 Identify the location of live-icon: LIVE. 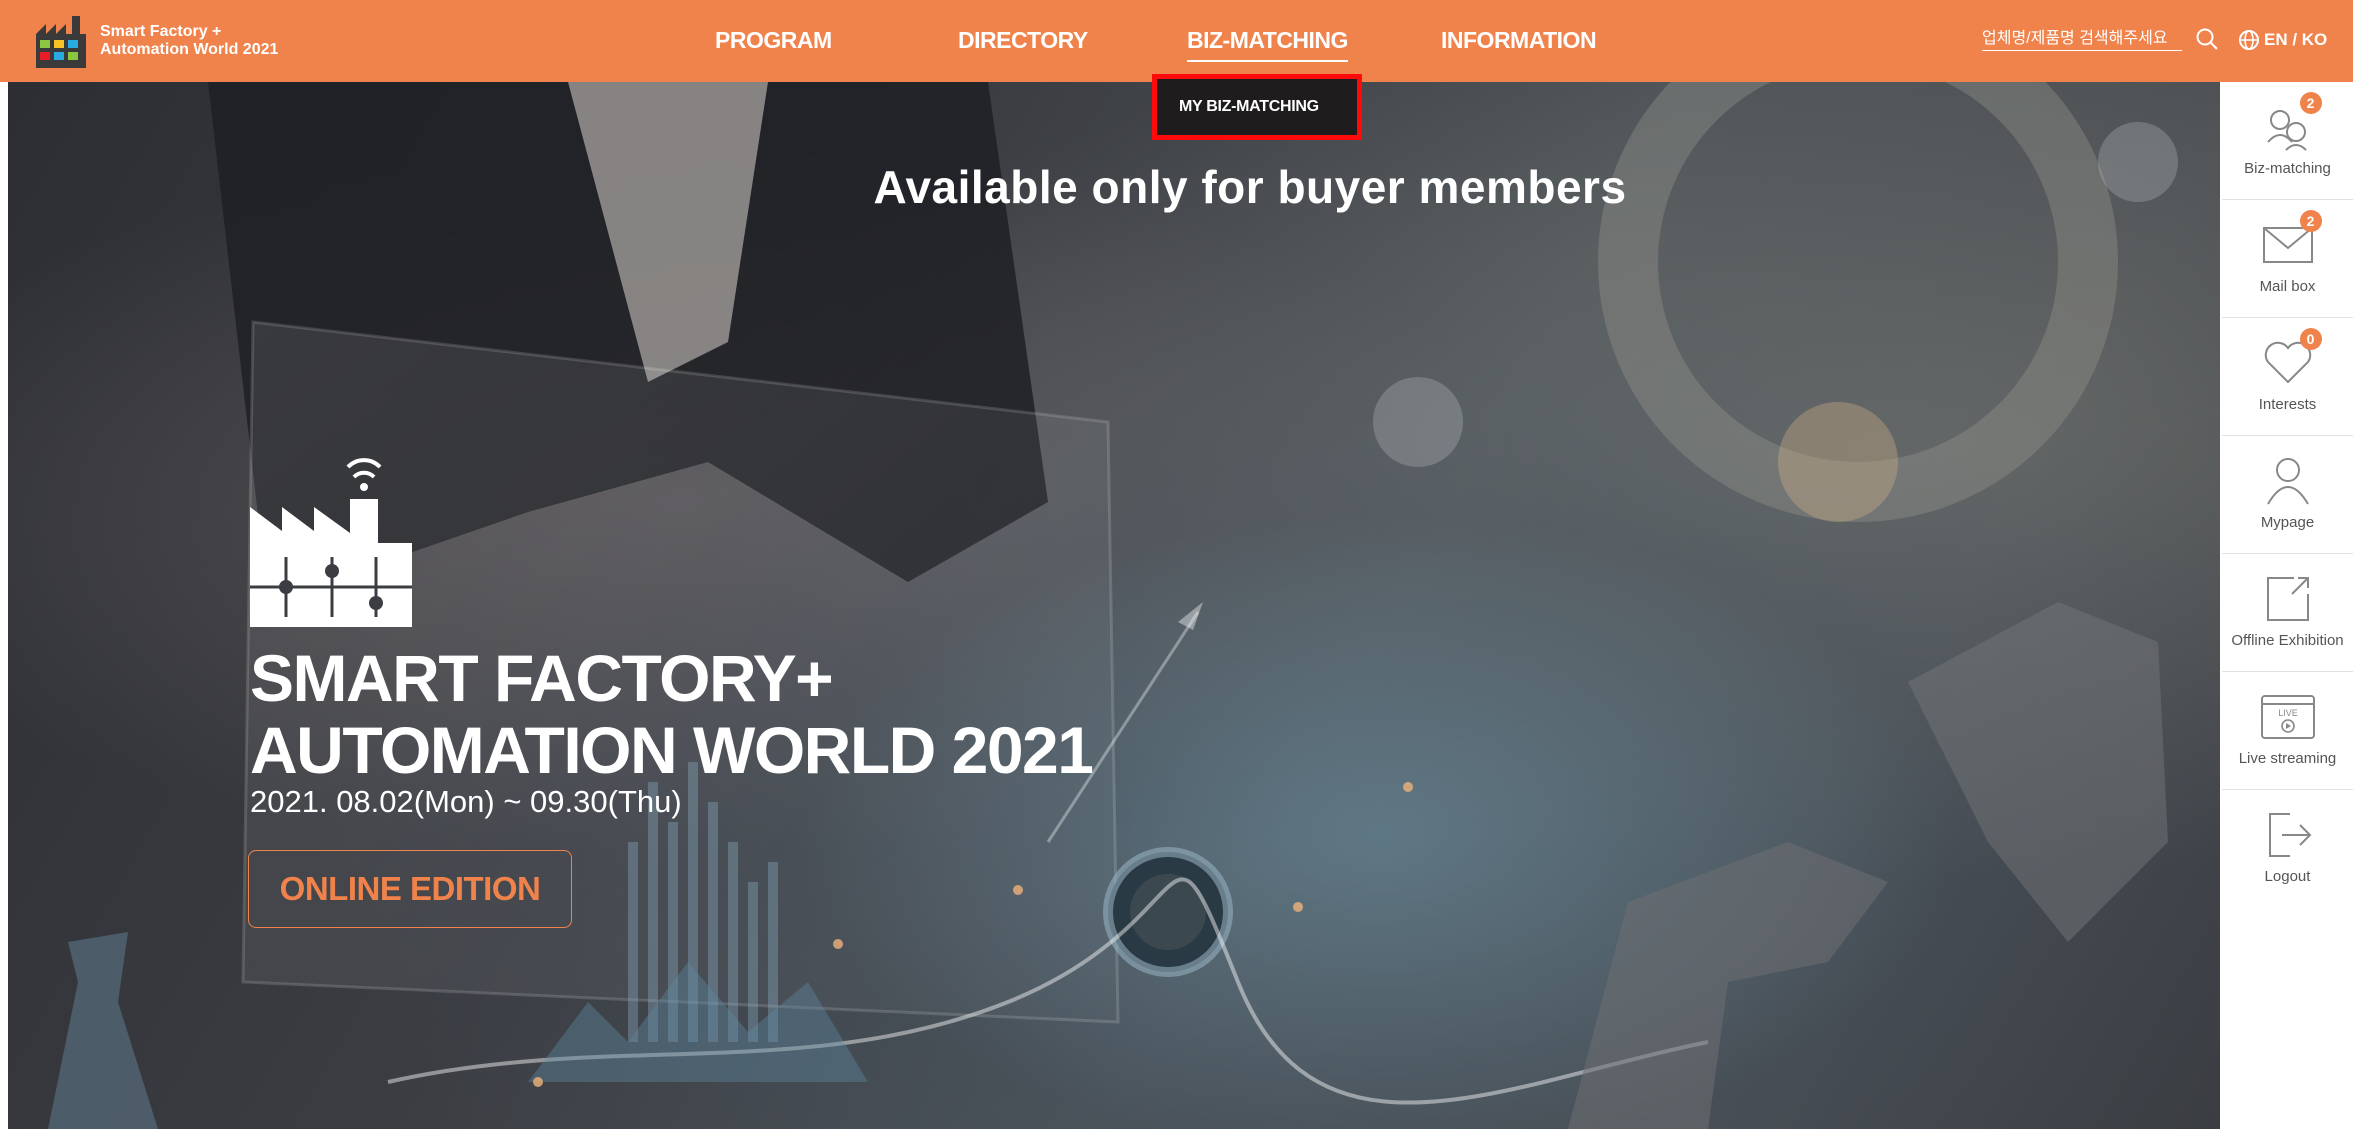
(2287, 717).